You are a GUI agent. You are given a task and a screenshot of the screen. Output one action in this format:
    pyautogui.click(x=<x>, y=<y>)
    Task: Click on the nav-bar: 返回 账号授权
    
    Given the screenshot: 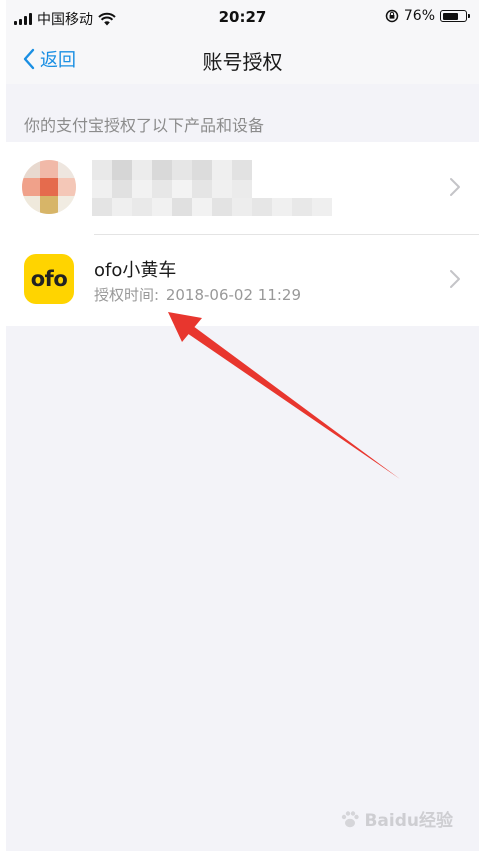 What is the action you would take?
    pyautogui.click(x=242, y=60)
    